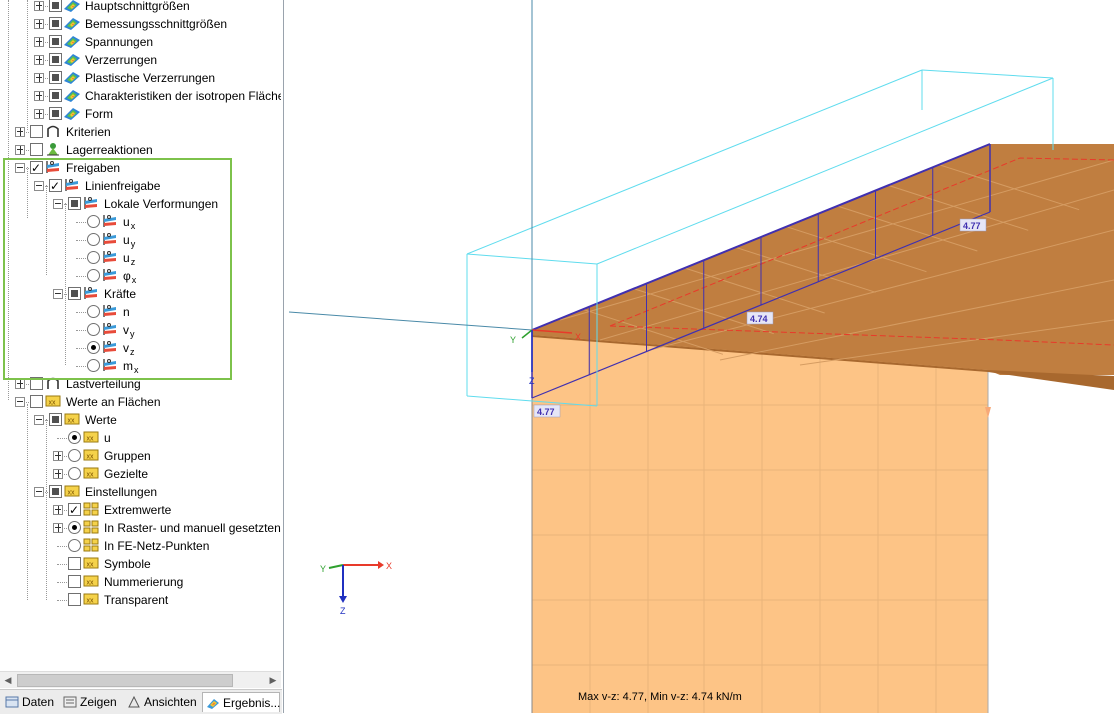 The height and width of the screenshot is (714, 1114). I want to click on tree-item-label: Hauptschnittgrößen, so click(137, 7).